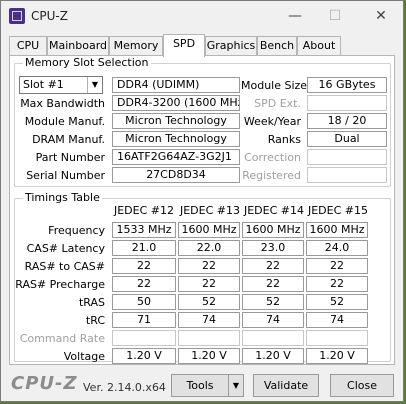 This screenshot has height=404, width=406. Describe the element at coordinates (209, 248) in the screenshot. I see `timing-cell: 22.0` at that location.